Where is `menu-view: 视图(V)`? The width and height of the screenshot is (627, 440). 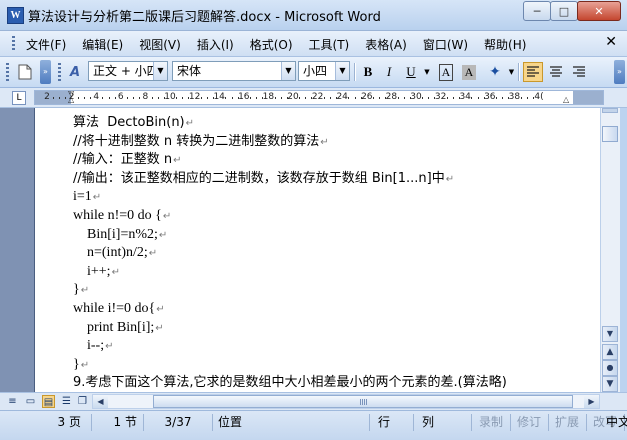 menu-view: 视图(V) is located at coordinates (160, 44).